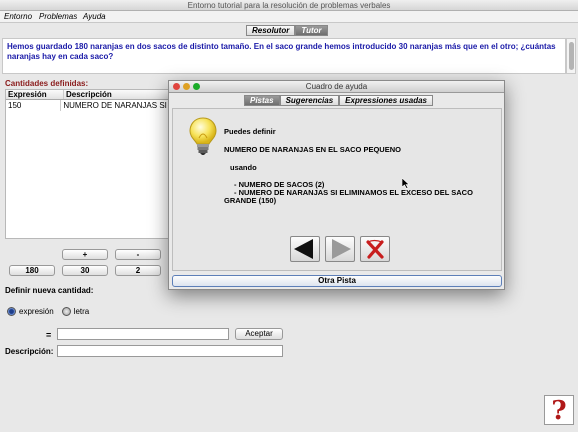 Image resolution: width=578 pixels, height=432 pixels. I want to click on quantity-type-radios: expresión letra, so click(48, 311).